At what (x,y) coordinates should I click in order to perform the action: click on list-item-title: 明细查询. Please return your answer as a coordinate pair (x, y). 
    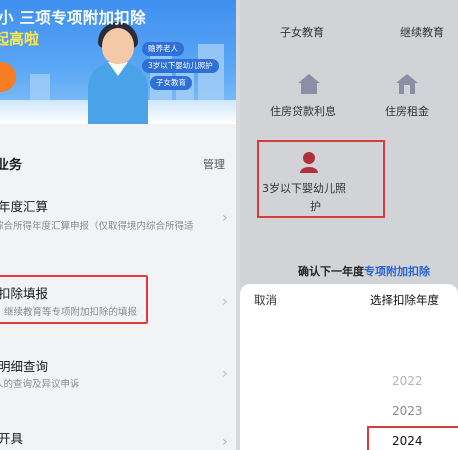
    Looking at the image, I should click on (24, 366).